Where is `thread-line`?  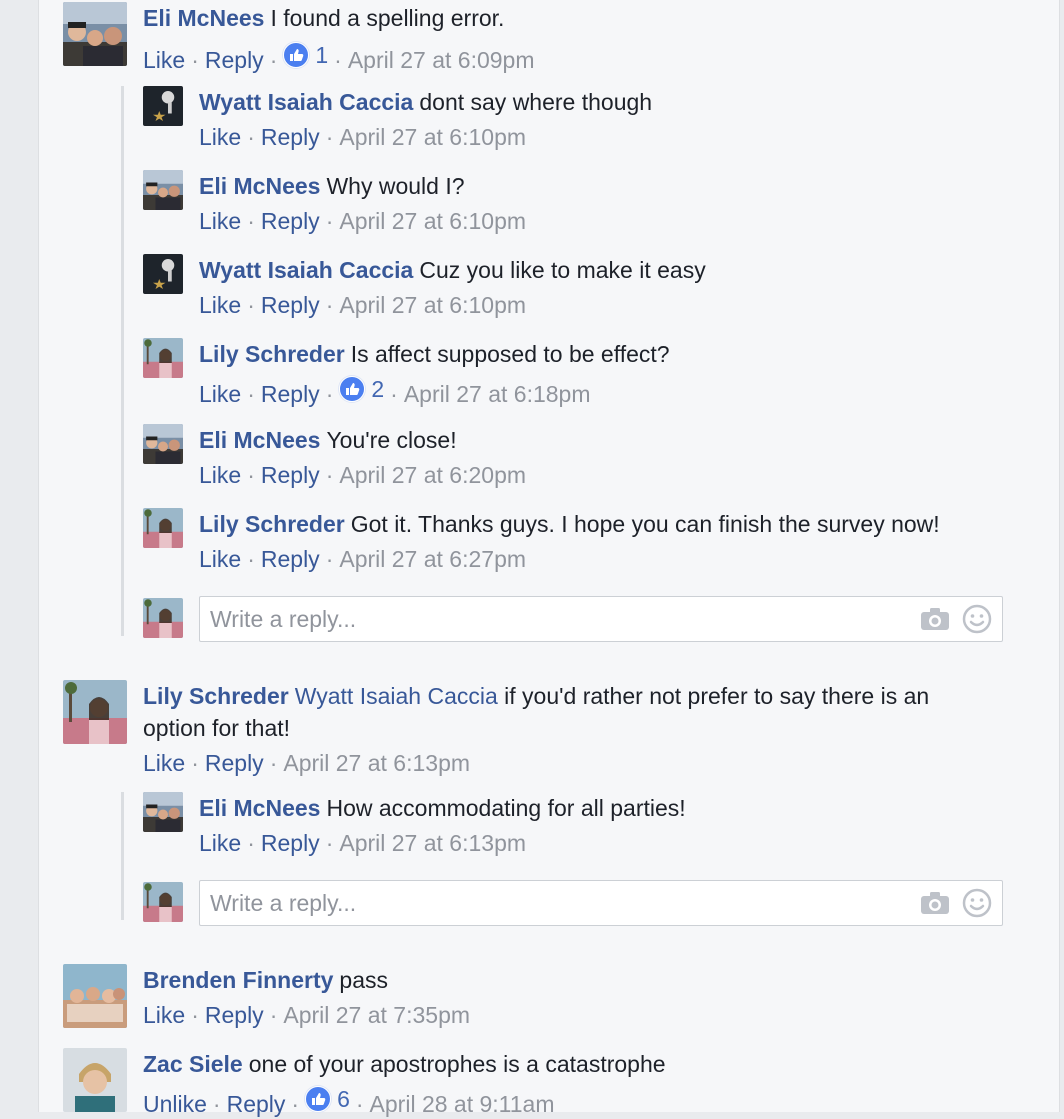 thread-line is located at coordinates (122, 856).